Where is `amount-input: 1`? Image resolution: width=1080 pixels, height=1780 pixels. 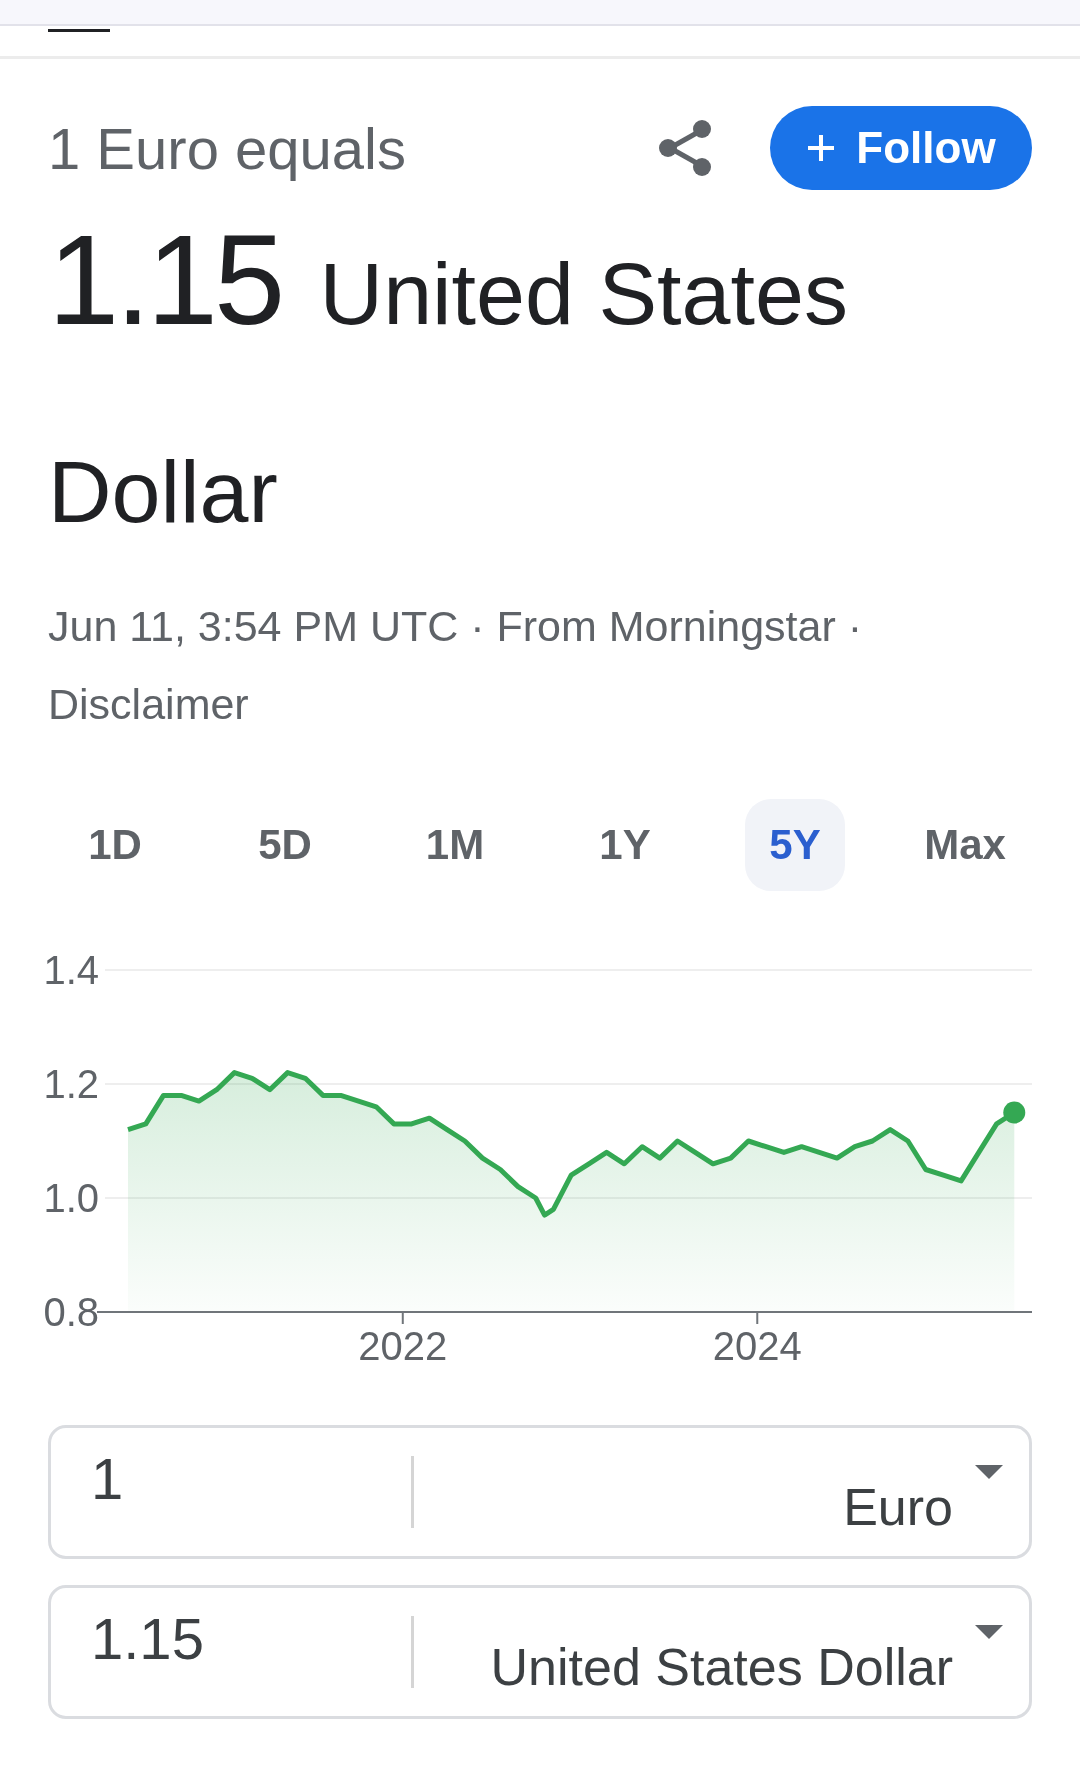 amount-input: 1 is located at coordinates (246, 1478).